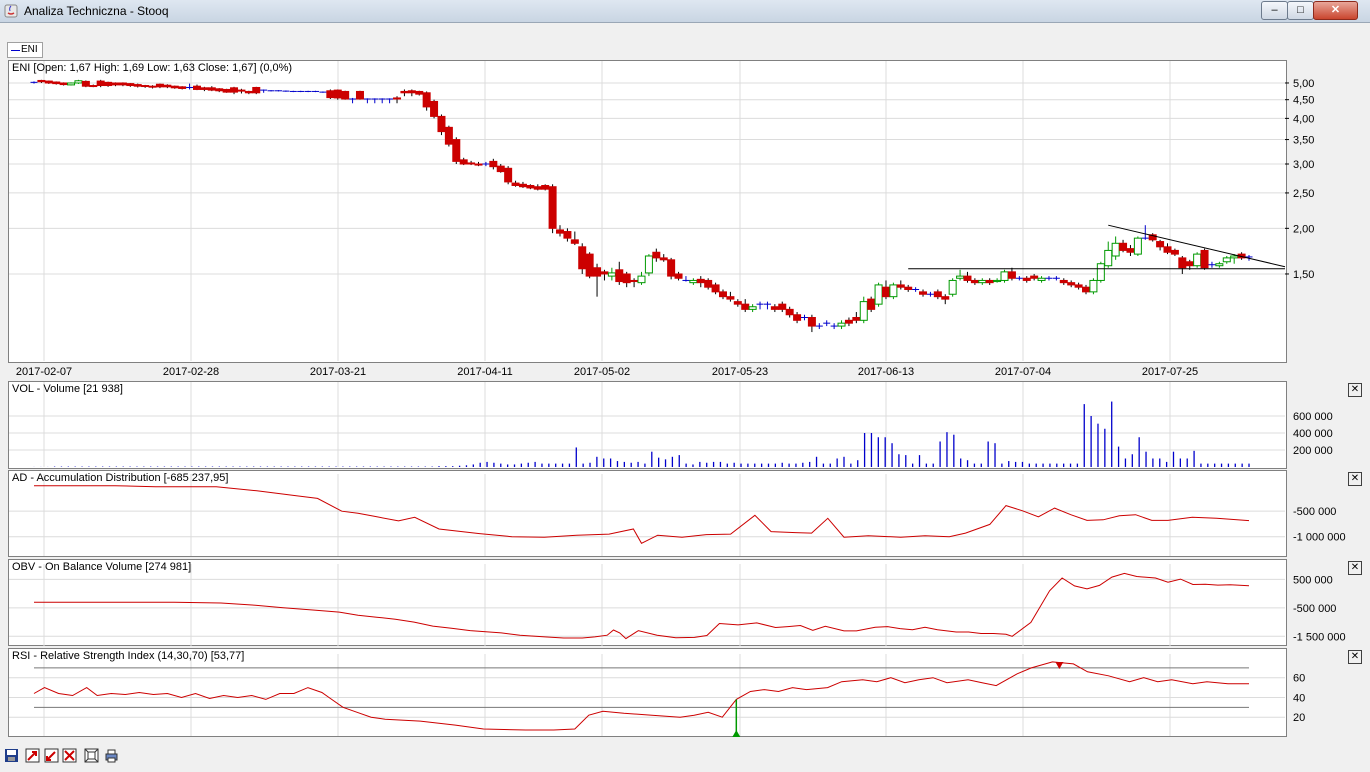  I want to click on obv-y-tick-label: 500 000, so click(1313, 580).